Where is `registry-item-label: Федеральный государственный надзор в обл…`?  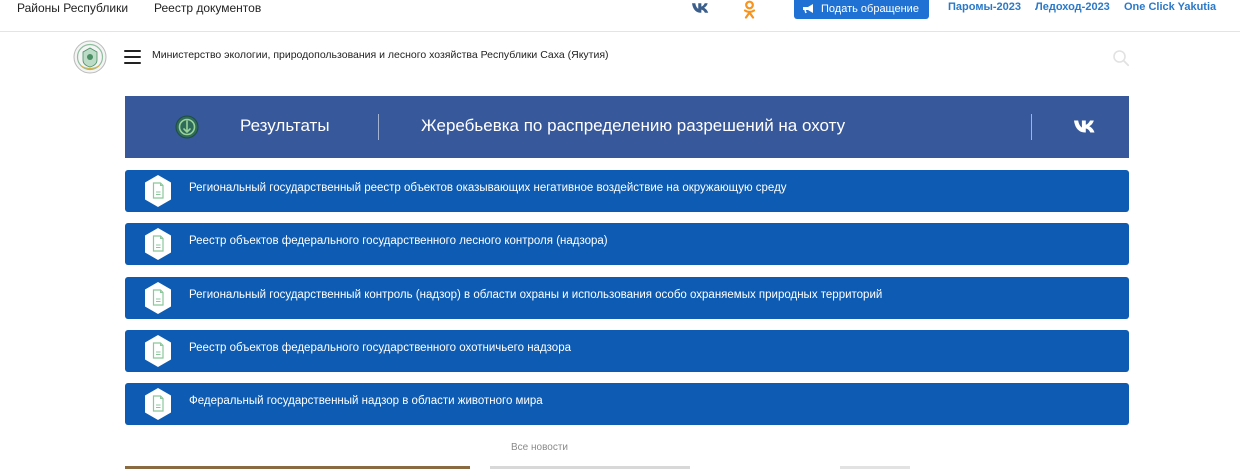
registry-item-label: Федеральный государственный надзор в обл… is located at coordinates (366, 401).